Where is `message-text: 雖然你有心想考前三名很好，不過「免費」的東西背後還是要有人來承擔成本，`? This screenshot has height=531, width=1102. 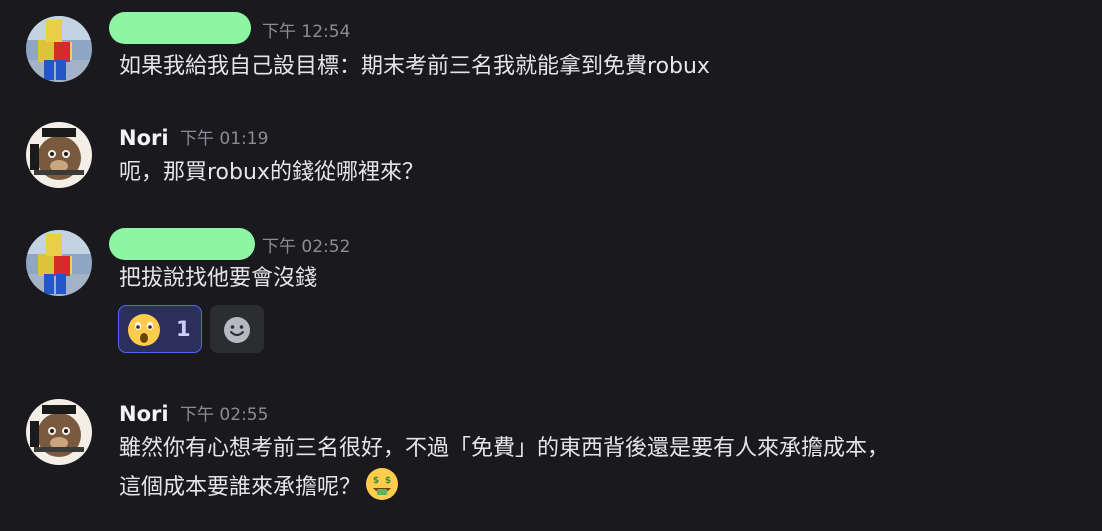 message-text: 雖然你有心想考前三名很好，不過「免費」的東西背後還是要有人來承擔成本， is located at coordinates (504, 448).